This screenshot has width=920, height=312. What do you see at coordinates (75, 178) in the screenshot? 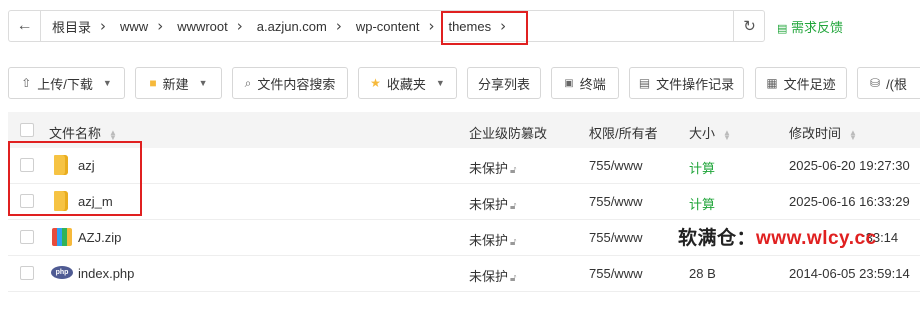
I see `highlight-box-folders` at bounding box center [75, 178].